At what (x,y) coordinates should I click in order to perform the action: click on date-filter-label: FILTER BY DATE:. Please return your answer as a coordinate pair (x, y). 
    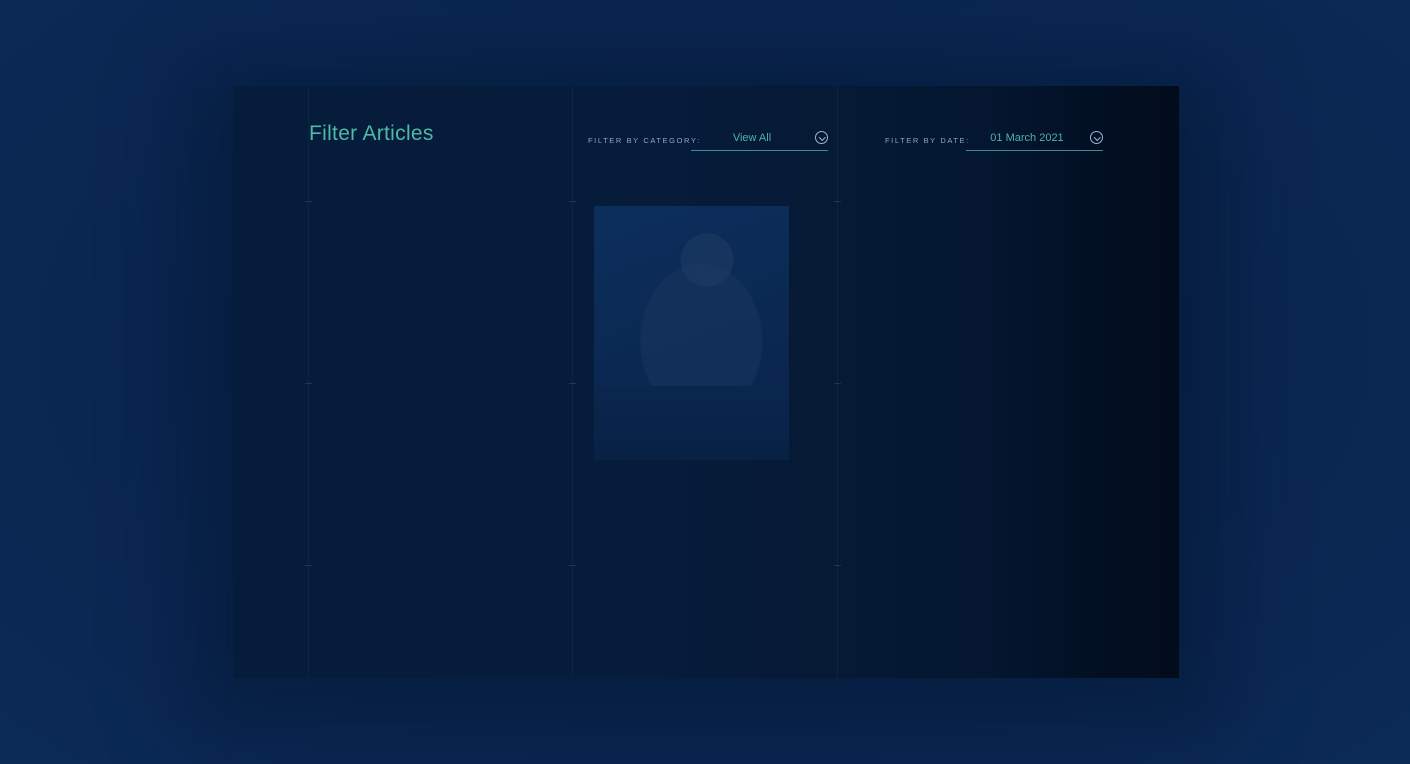
    Looking at the image, I should click on (927, 140).